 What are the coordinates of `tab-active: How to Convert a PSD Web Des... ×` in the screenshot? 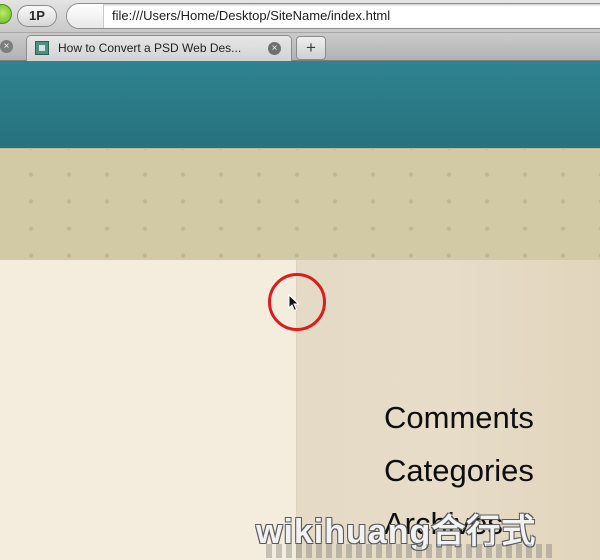 It's located at (159, 48).